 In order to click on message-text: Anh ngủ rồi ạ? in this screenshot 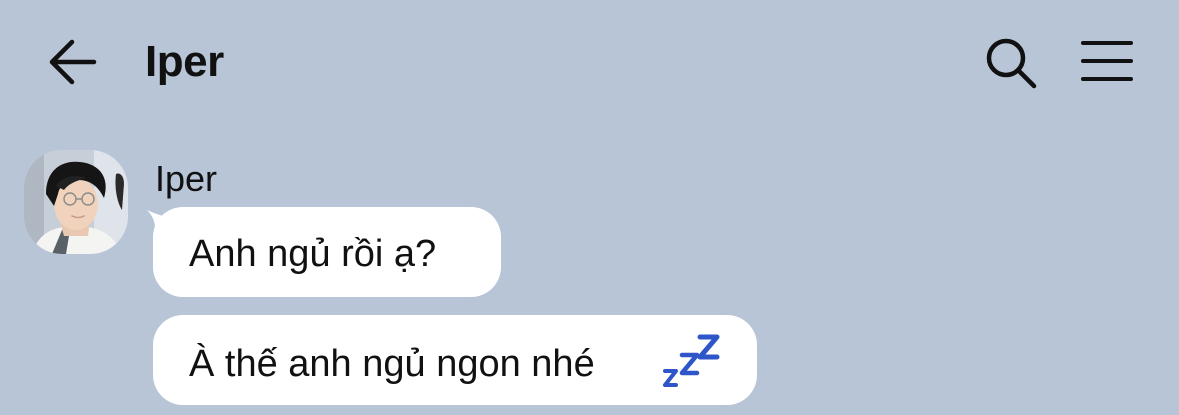, I will do `click(313, 254)`.